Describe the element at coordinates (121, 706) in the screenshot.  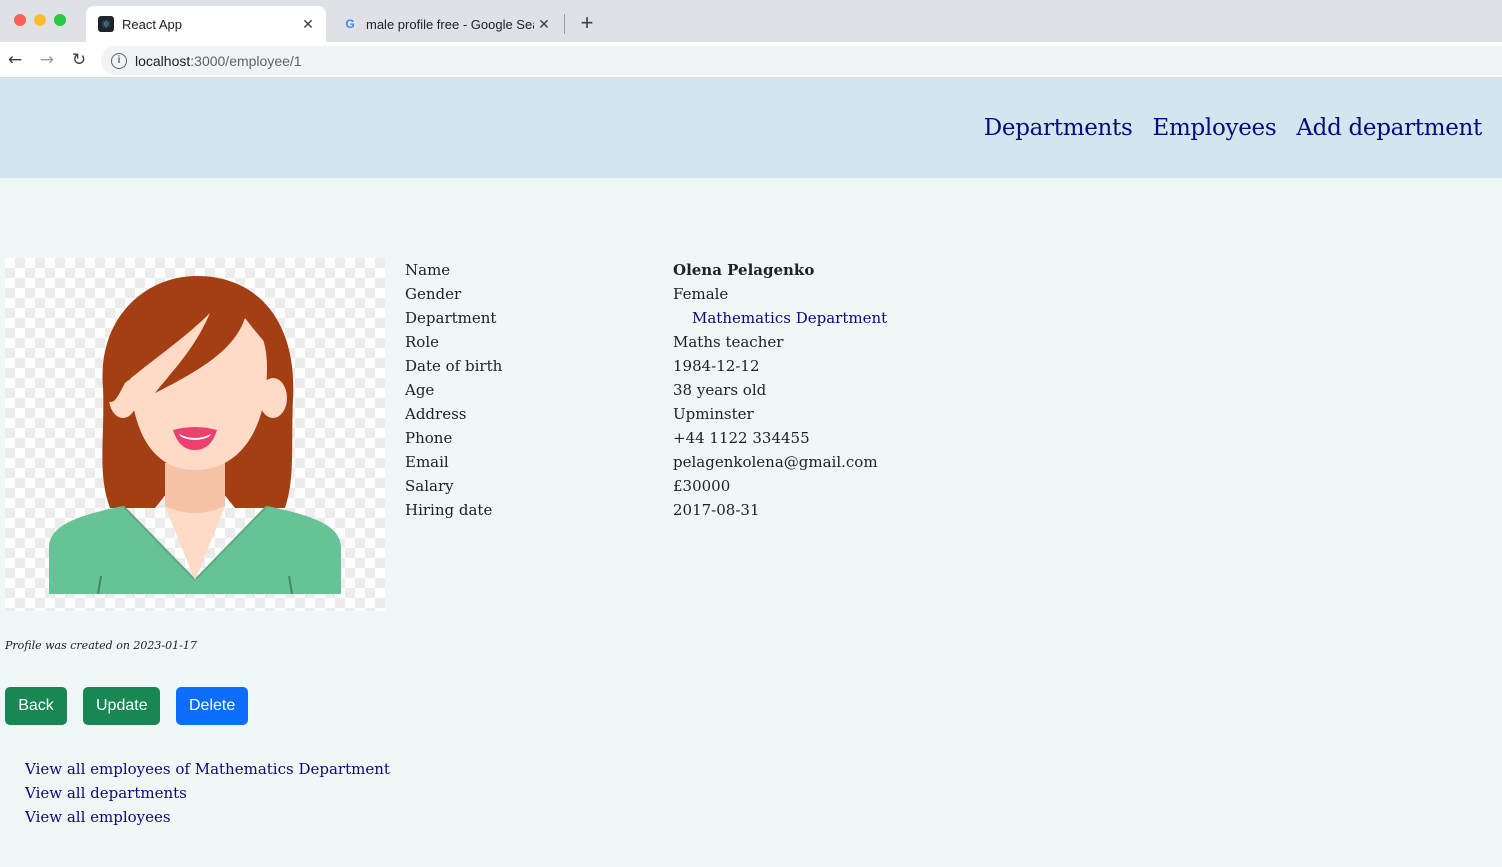
I see `update-button: Update` at that location.